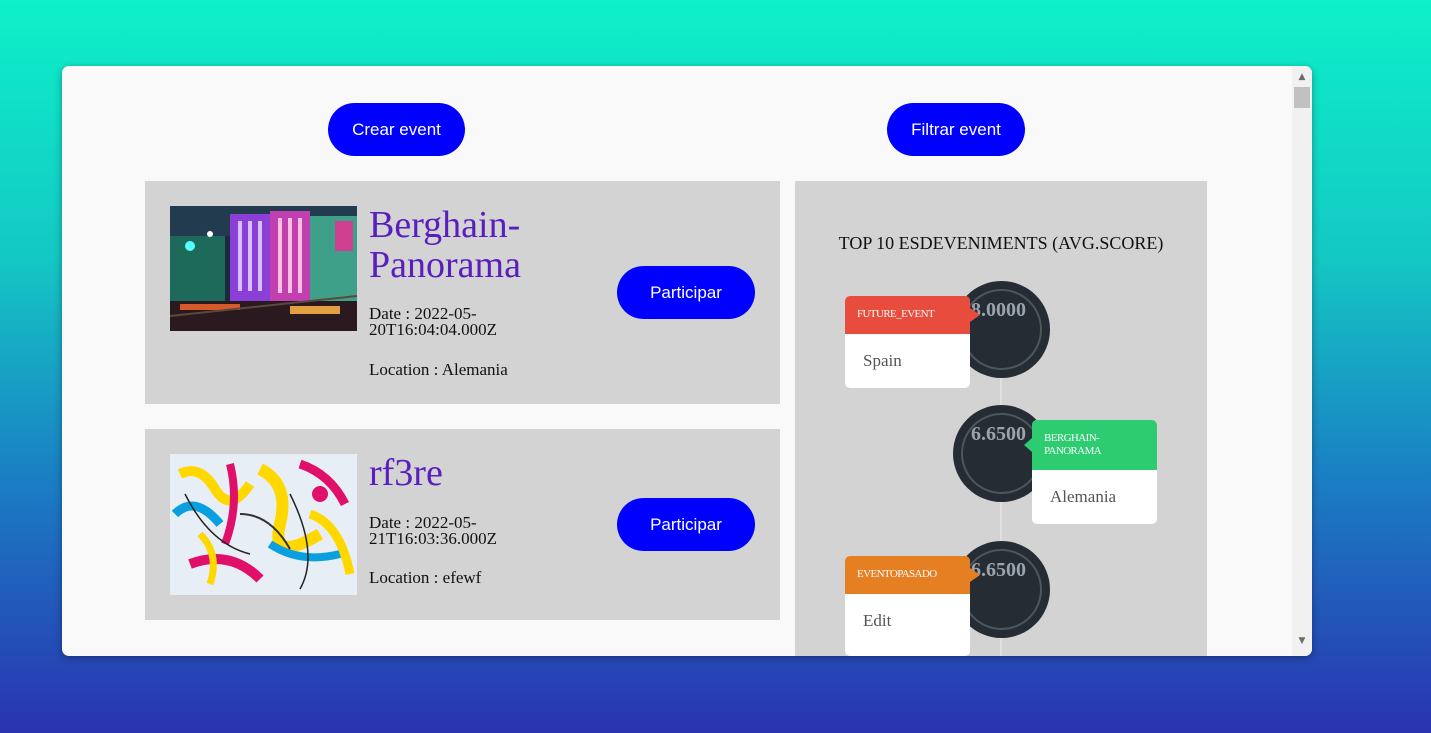  What do you see at coordinates (1302, 641) in the screenshot?
I see `scroll-down-icon: ▼` at bounding box center [1302, 641].